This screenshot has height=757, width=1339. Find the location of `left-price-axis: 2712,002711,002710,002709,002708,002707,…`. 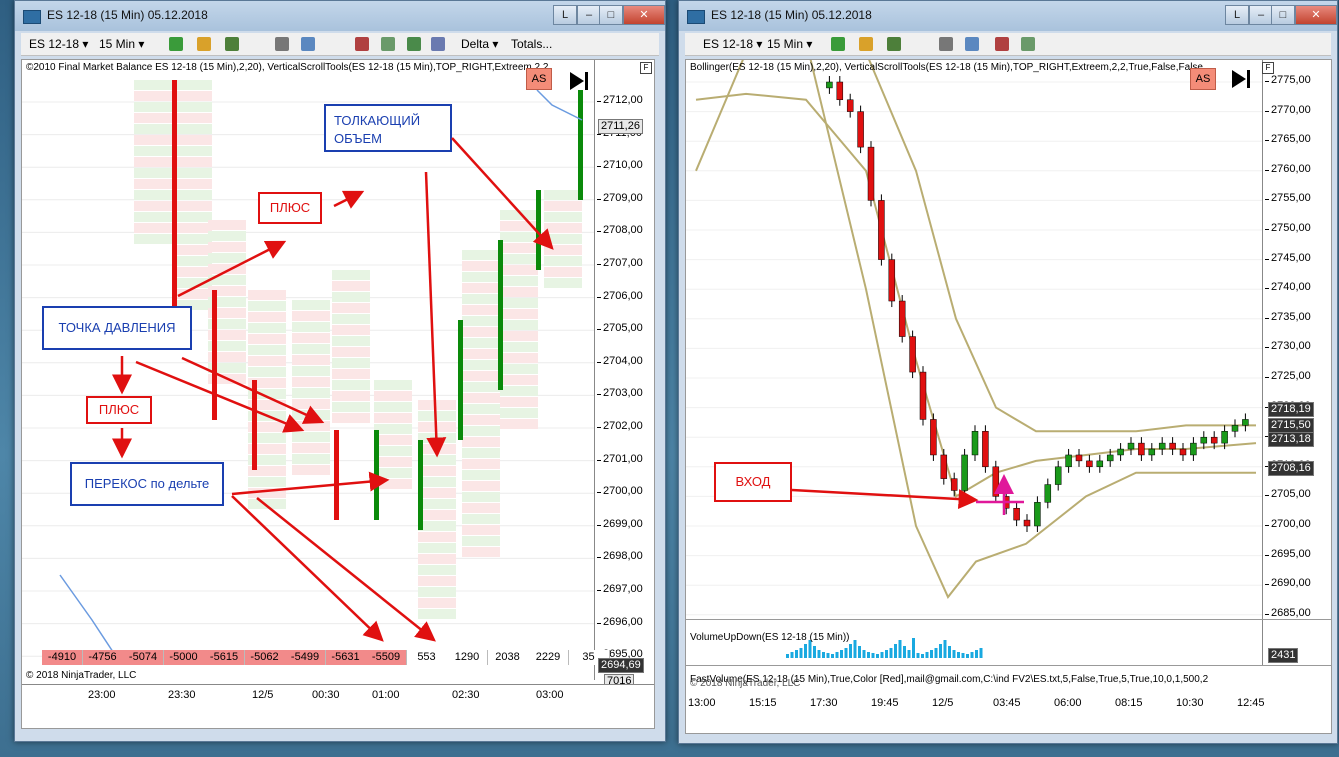

left-price-axis: 2712,002711,002710,002709,002708,002707,… is located at coordinates (624, 370).